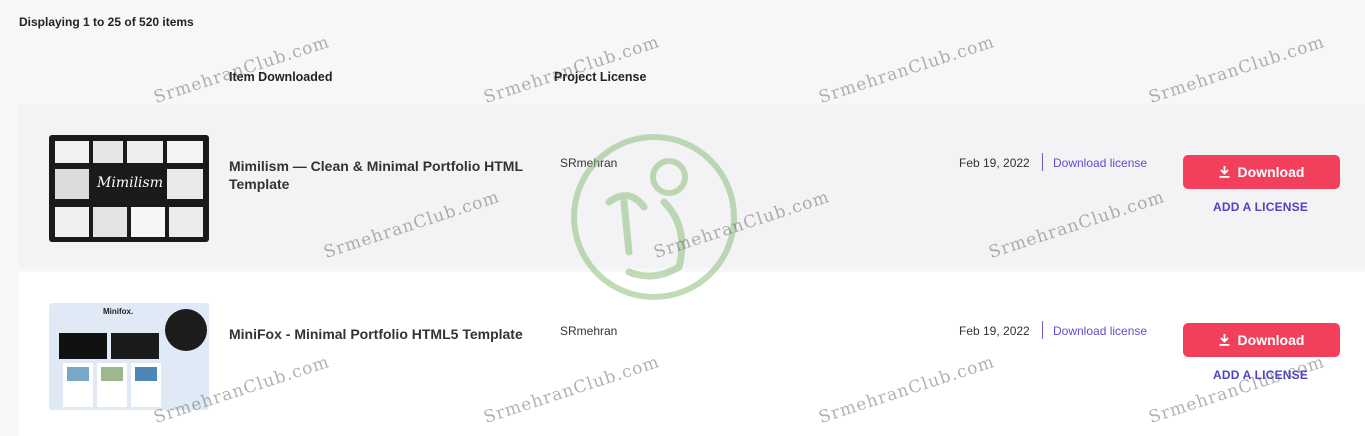 The width and height of the screenshot is (1365, 436). I want to click on column-header-item-downloaded: Item Downloaded, so click(281, 77).